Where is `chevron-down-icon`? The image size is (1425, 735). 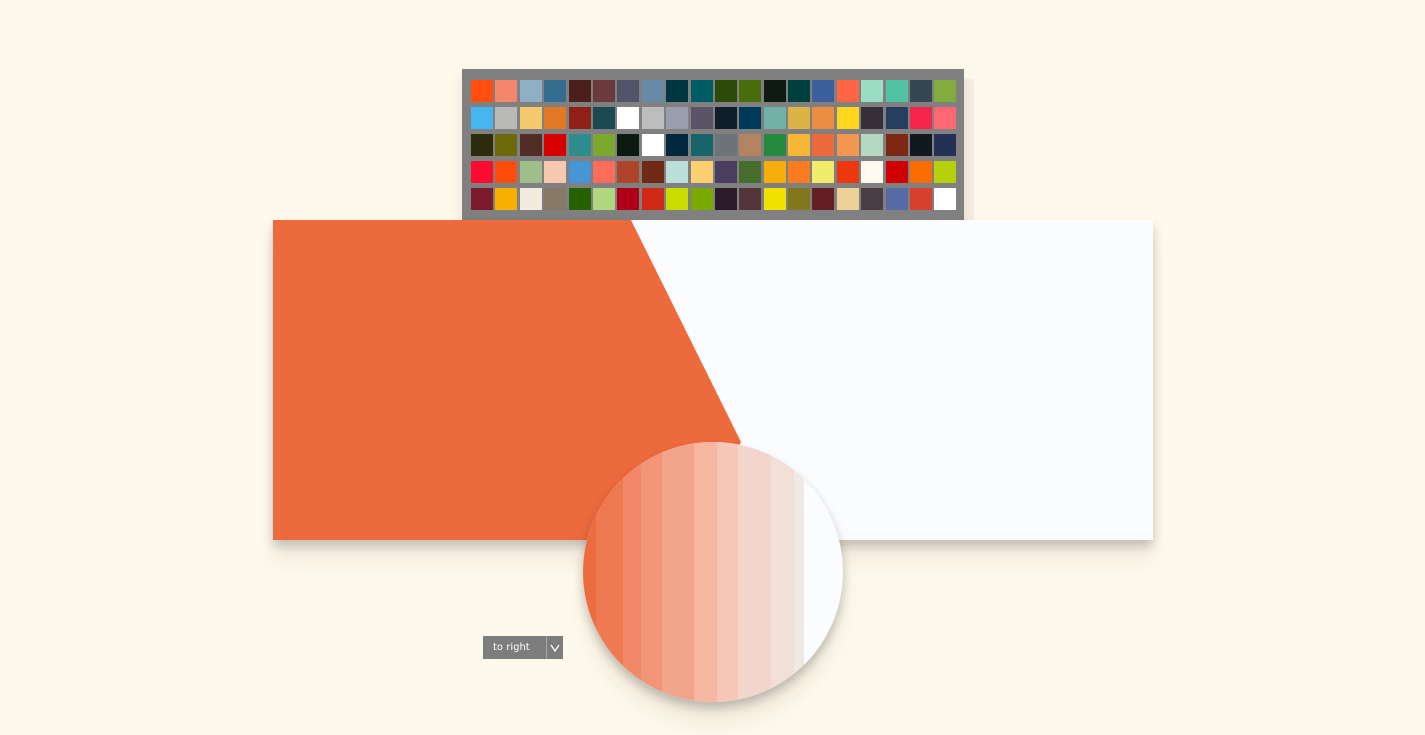 chevron-down-icon is located at coordinates (554, 647).